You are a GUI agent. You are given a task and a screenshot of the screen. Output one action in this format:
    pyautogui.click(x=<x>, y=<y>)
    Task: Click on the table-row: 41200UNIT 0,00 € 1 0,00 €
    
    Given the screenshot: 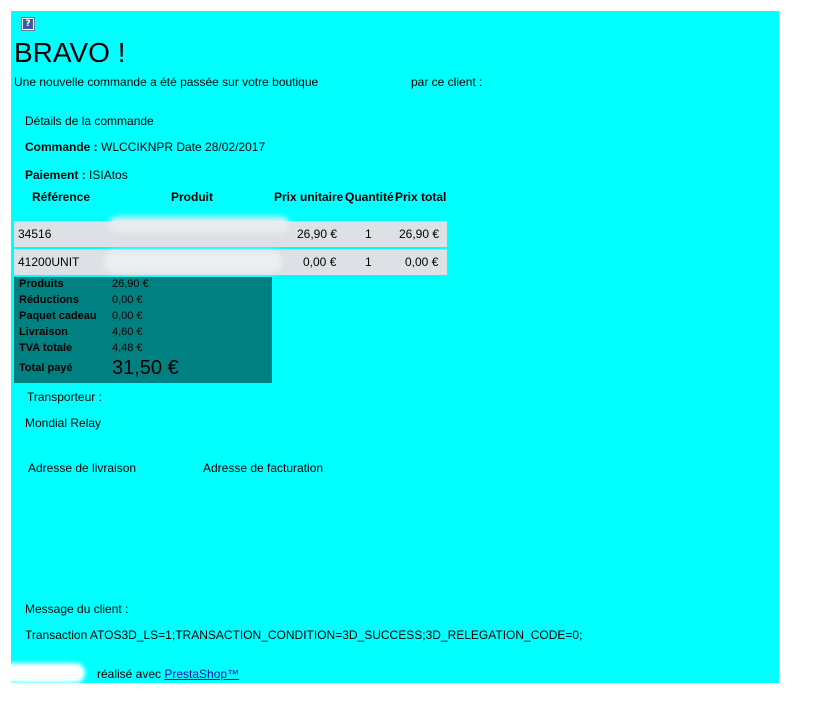 What is the action you would take?
    pyautogui.click(x=230, y=262)
    